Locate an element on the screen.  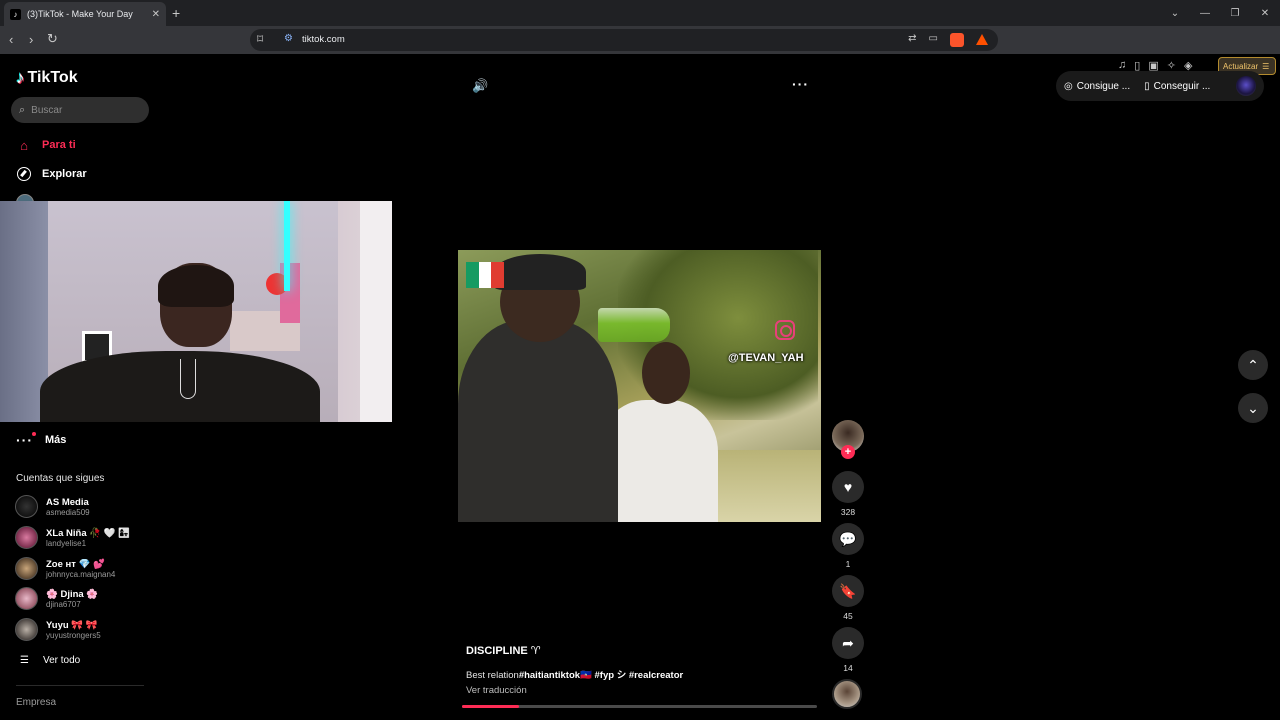
account-name: Yuyu 🎀 🎀 is located at coordinates (72, 625).